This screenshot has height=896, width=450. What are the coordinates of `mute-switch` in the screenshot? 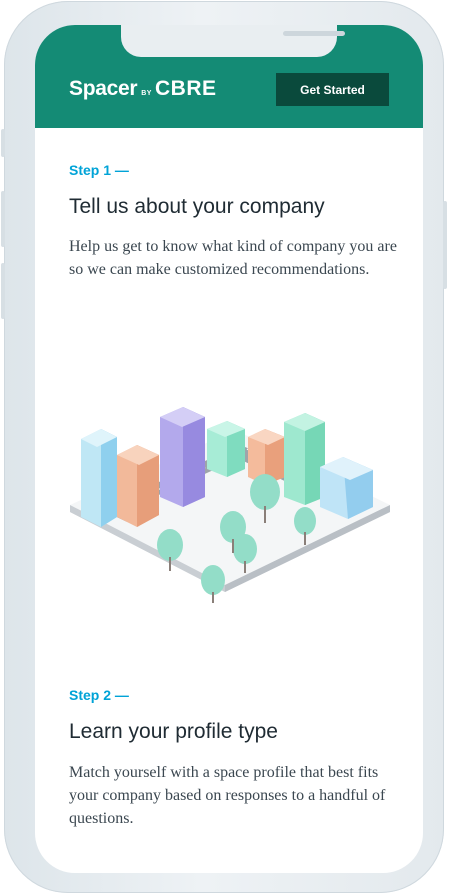 It's located at (3, 143).